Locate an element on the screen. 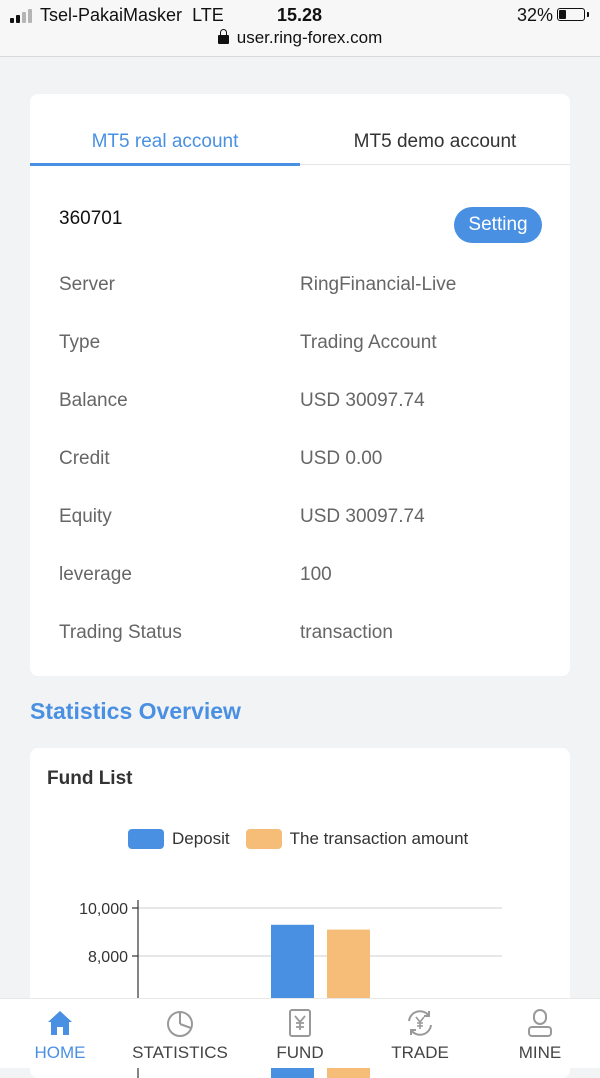  y-tick-label: 8,000 is located at coordinates (108, 957).